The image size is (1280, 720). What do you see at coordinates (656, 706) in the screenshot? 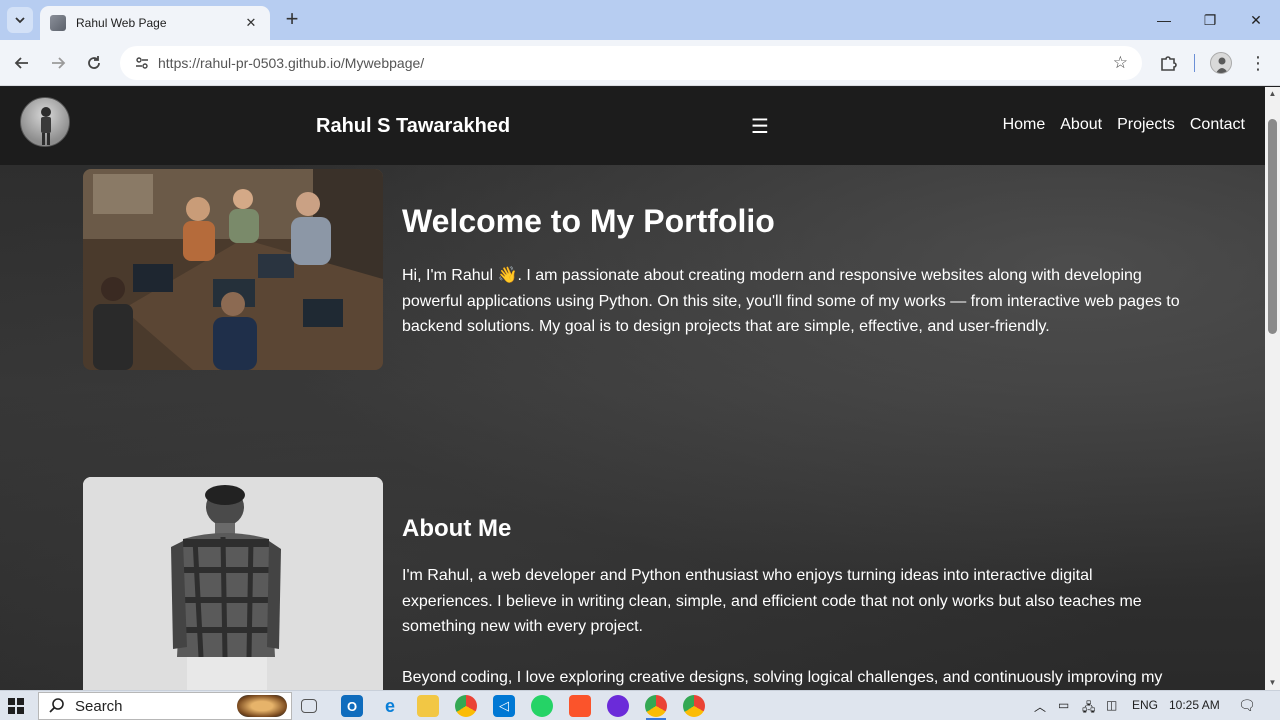
I see `chrome-profile-icon` at bounding box center [656, 706].